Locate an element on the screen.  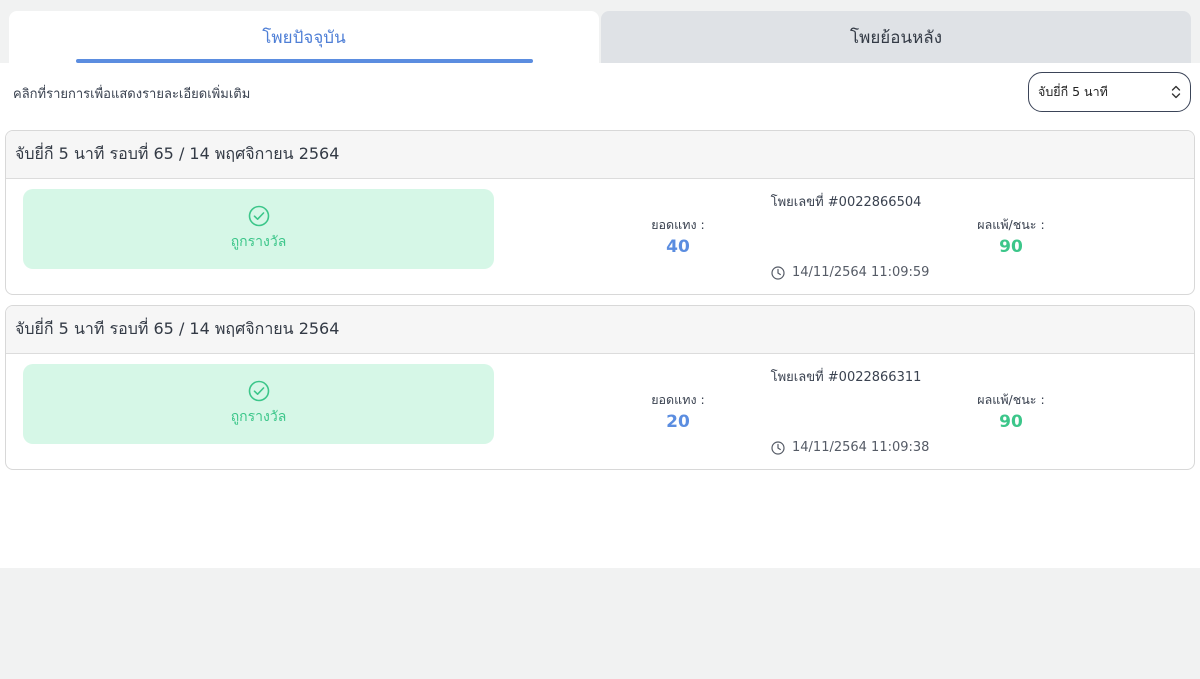
bet-amount-value: 40 is located at coordinates (678, 247).